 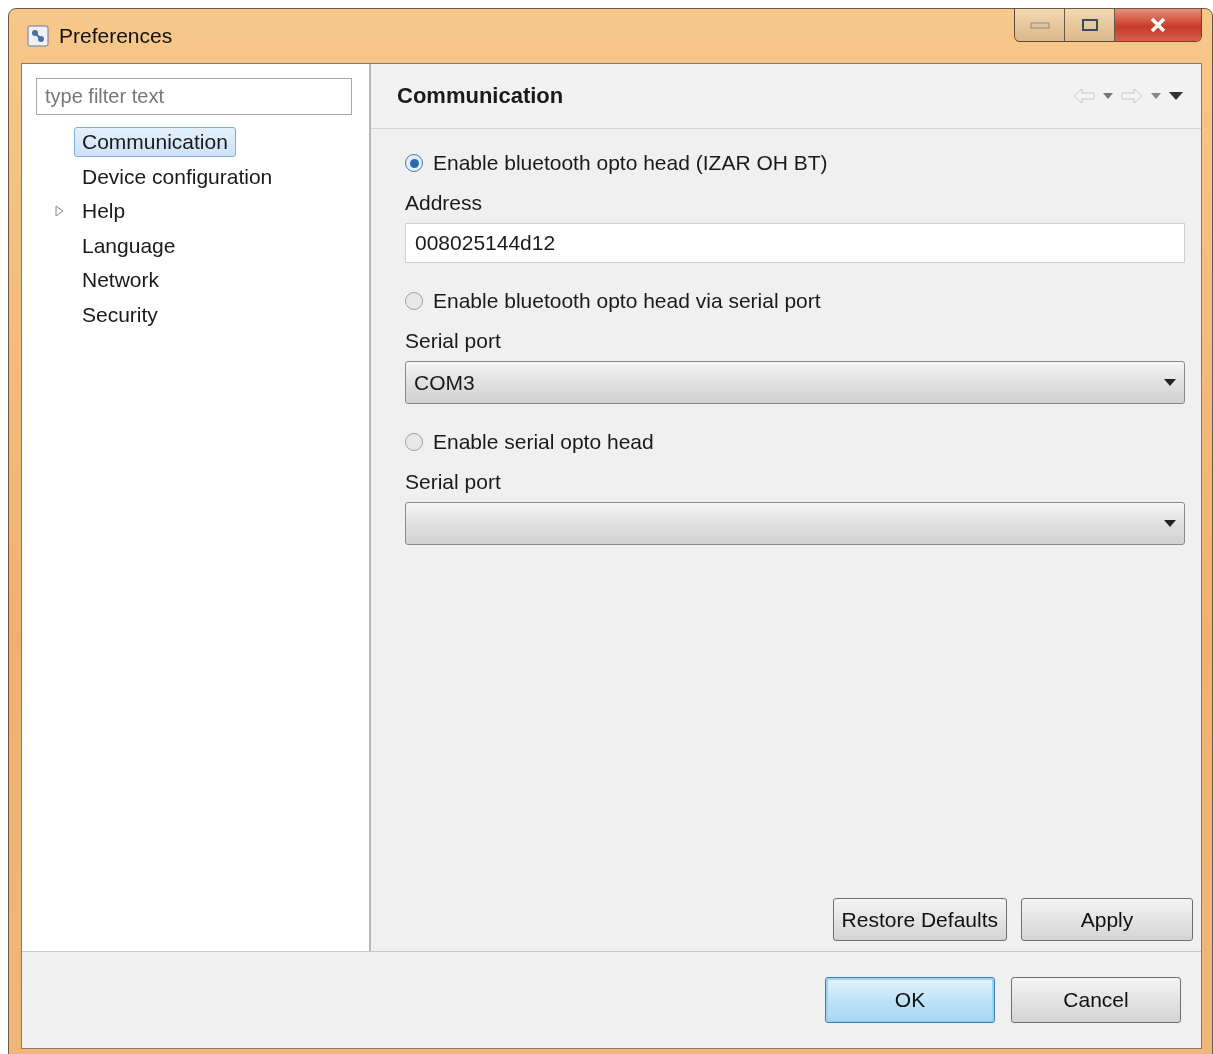 I want to click on window-title: Preferences, so click(x=116, y=36).